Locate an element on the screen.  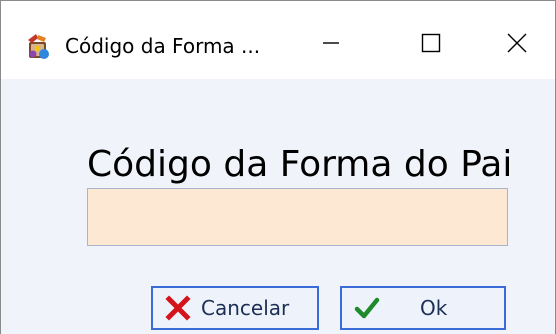
minimize-icon is located at coordinates (331, 45).